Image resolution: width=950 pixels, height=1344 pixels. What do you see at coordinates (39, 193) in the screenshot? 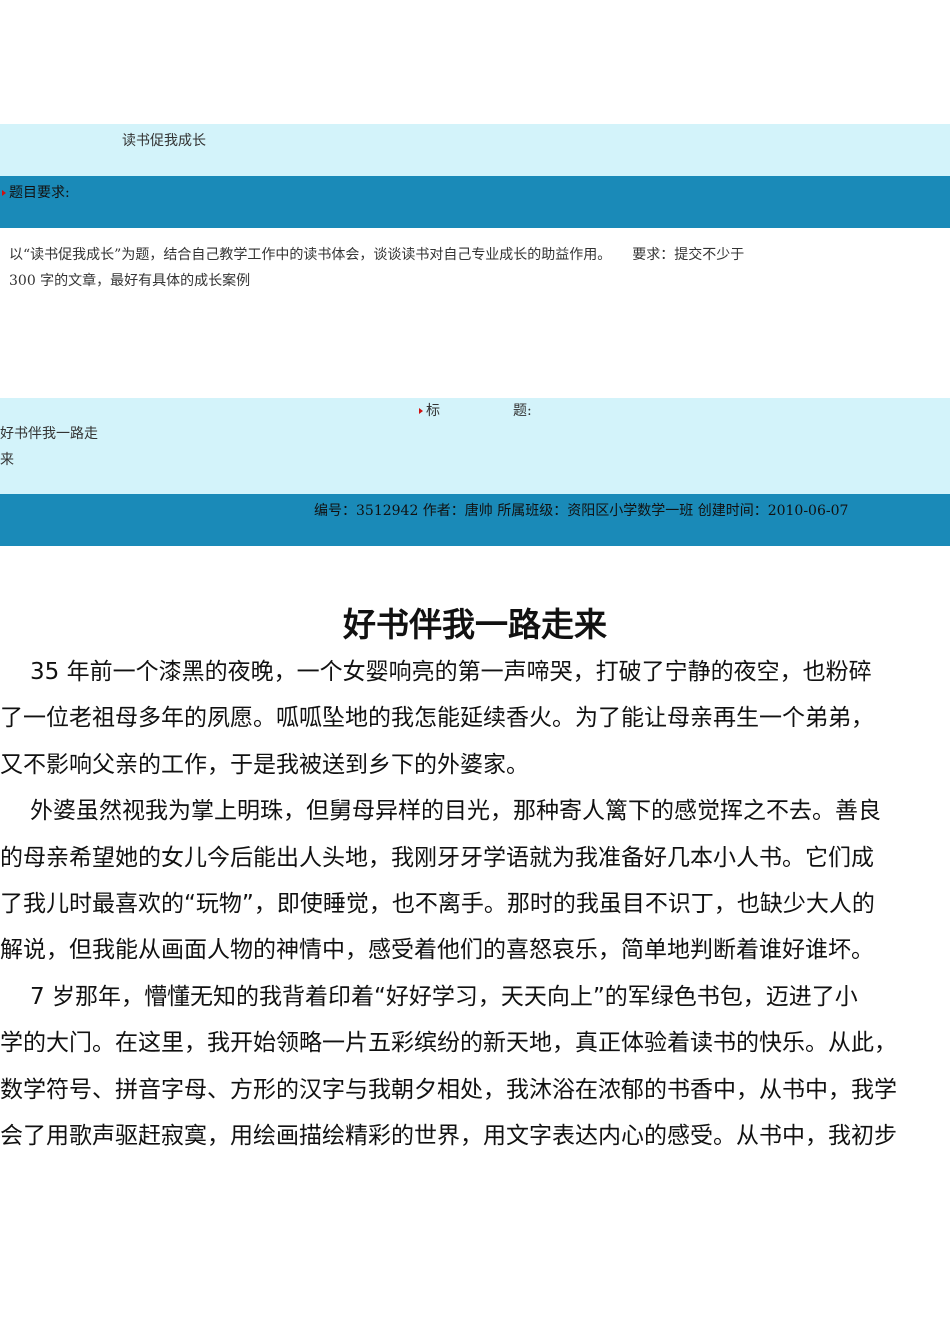
I see `requirements-label-text: 题目要求:` at bounding box center [39, 193].